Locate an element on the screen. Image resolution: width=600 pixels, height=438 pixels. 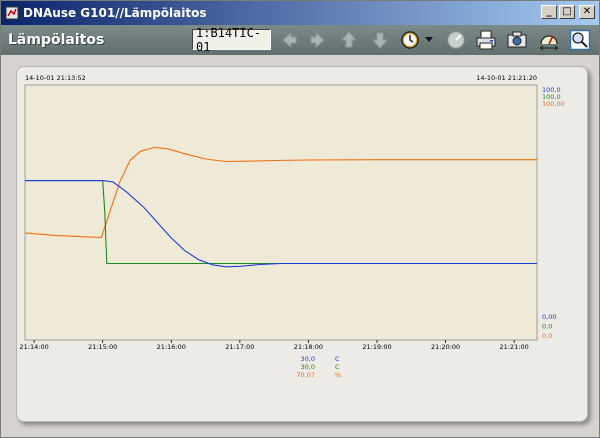
camera-icon is located at coordinates (517, 39).